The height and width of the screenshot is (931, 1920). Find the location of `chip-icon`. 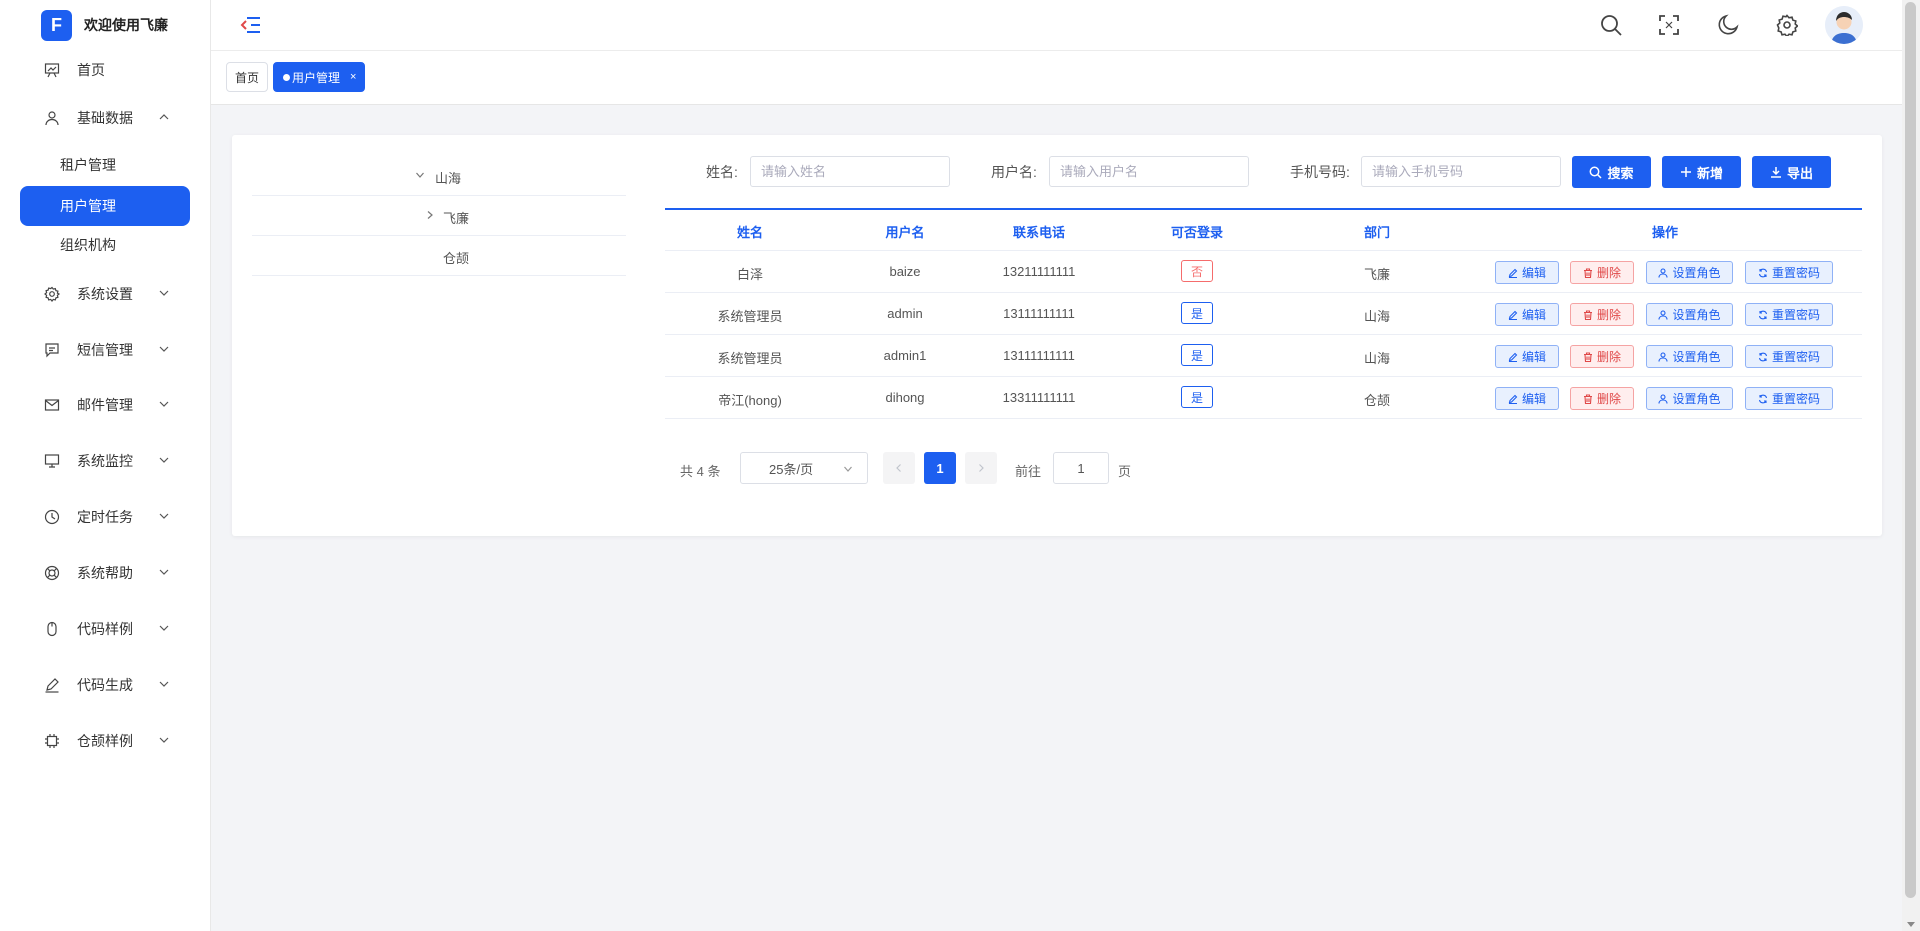

chip-icon is located at coordinates (52, 741).